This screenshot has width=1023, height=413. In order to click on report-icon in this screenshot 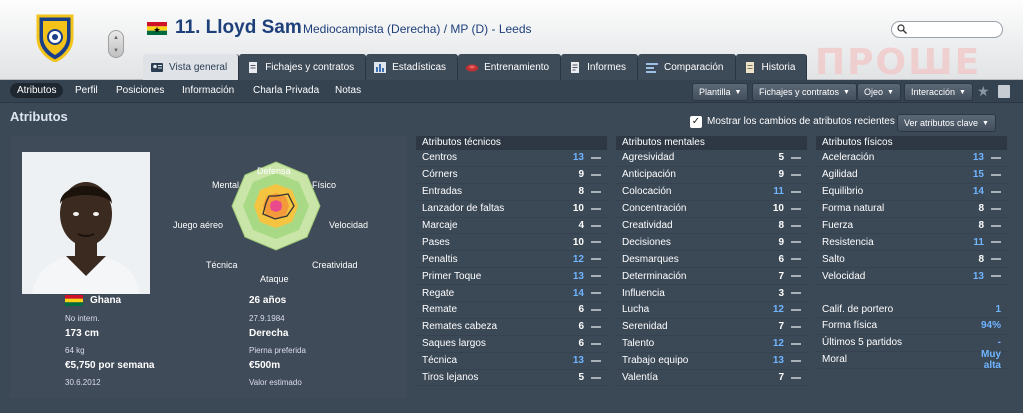, I will do `click(575, 67)`.